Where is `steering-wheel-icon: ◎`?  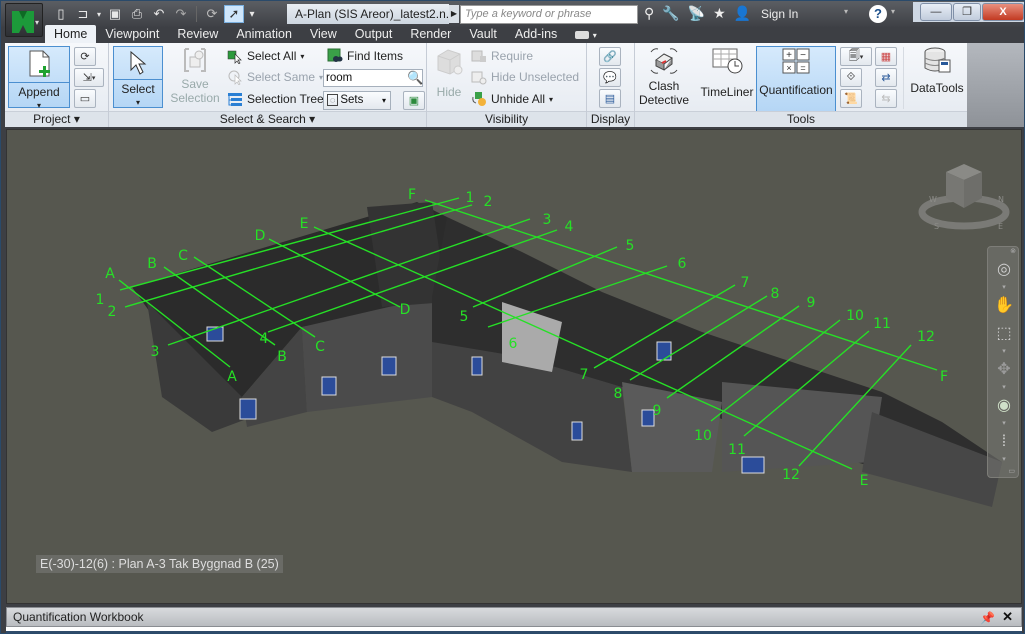 steering-wheel-icon: ◎ is located at coordinates (1004, 270).